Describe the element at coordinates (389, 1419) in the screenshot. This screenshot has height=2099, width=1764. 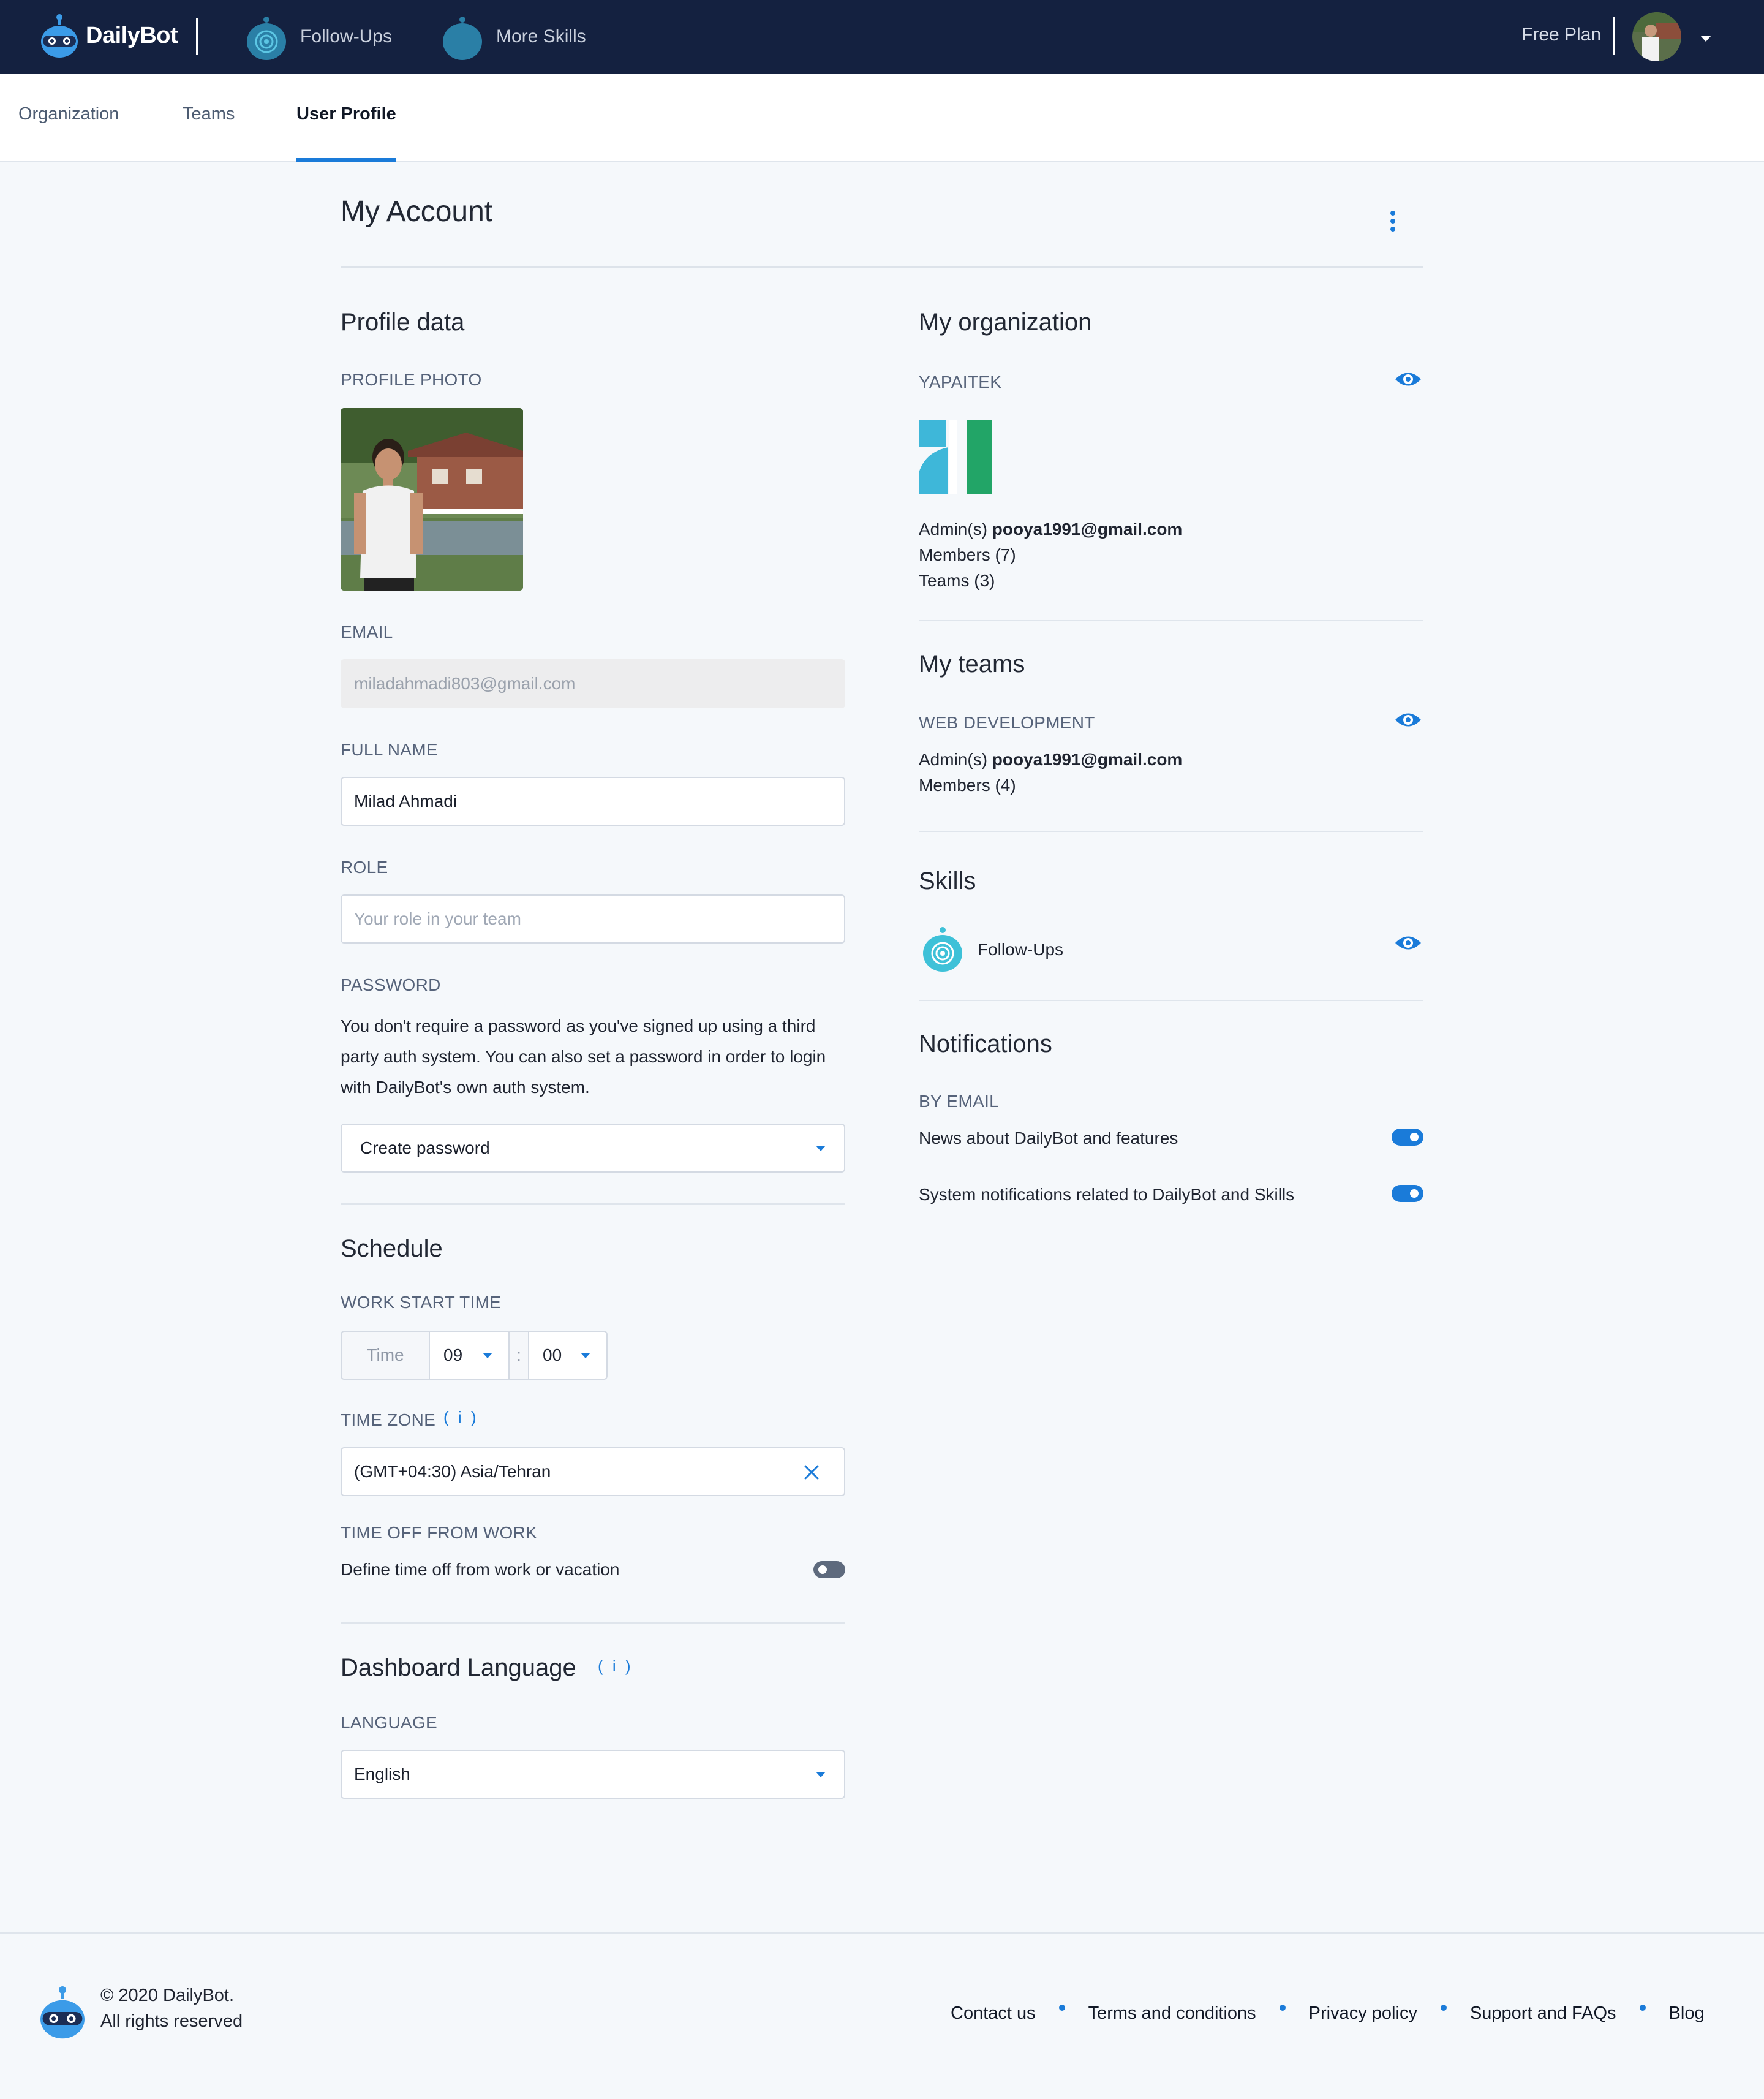
I see `timezone-label: TIME ZONE` at that location.